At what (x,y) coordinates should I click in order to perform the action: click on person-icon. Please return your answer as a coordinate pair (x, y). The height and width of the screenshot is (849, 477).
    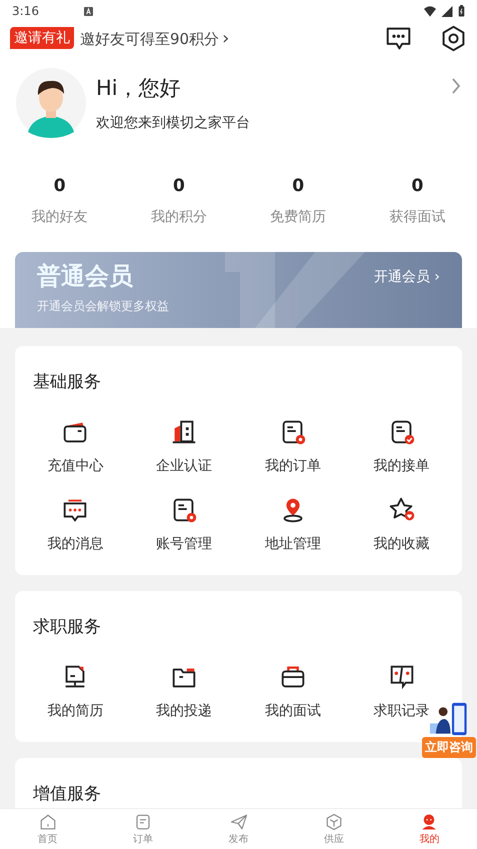
    Looking at the image, I should click on (429, 821).